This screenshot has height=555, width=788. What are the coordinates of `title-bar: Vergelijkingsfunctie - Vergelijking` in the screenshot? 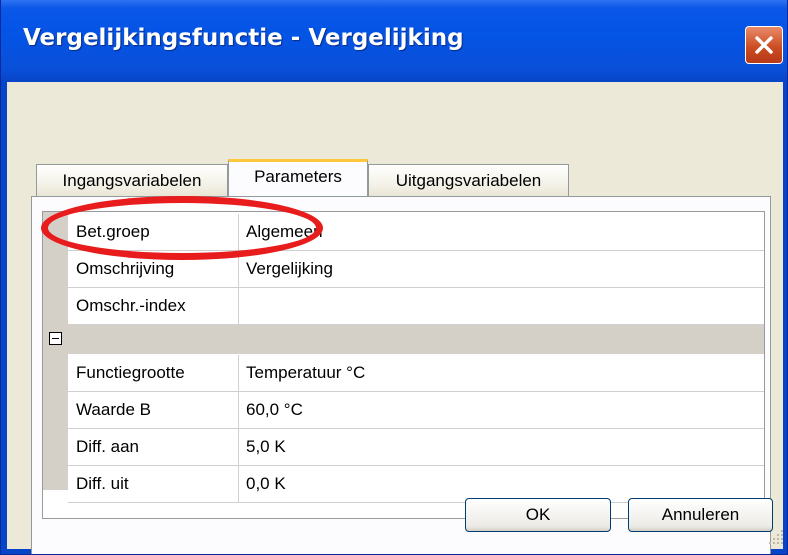 It's located at (394, 41).